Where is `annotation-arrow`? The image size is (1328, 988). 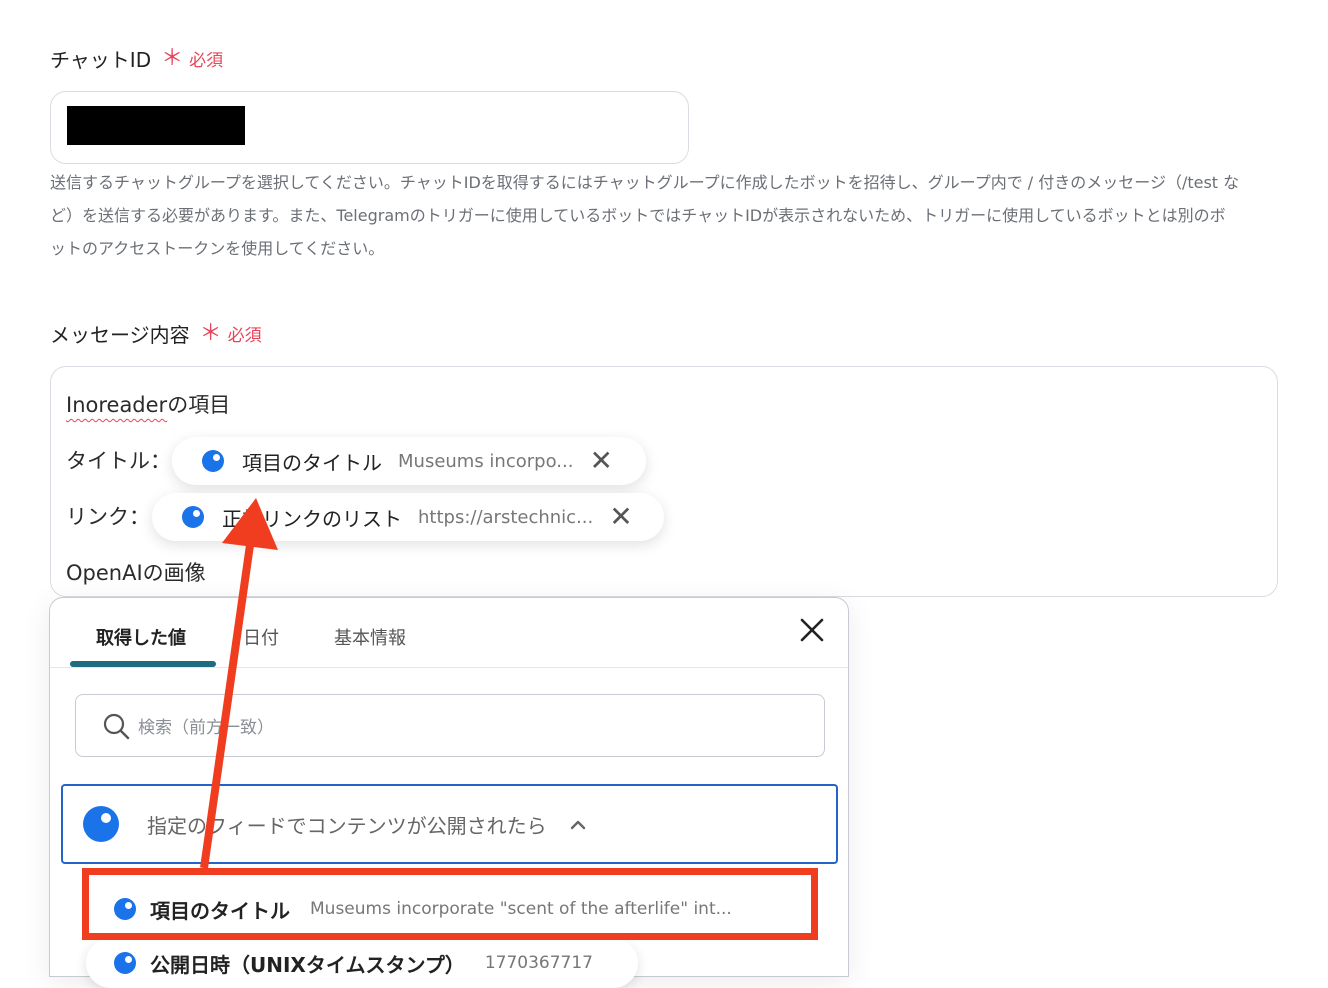 annotation-arrow is located at coordinates (239, 683).